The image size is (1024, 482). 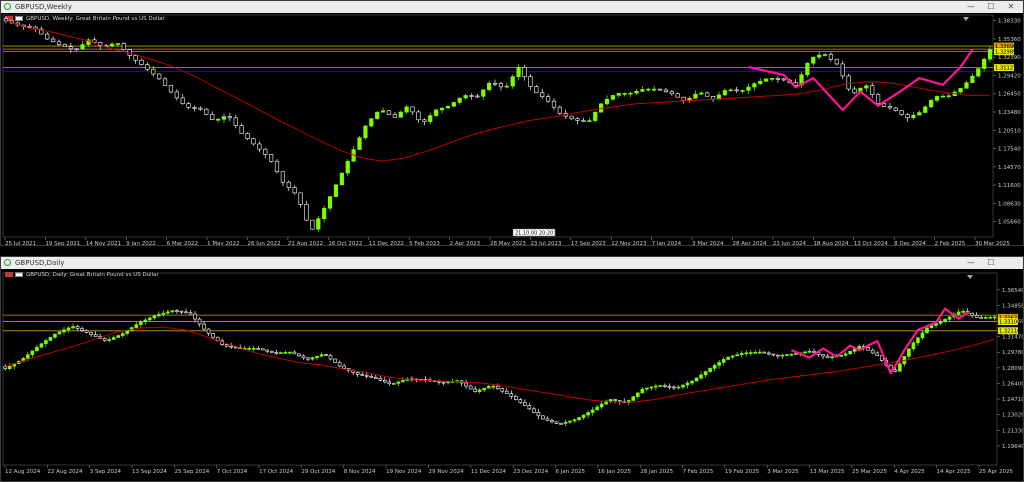 I want to click on y-tick-label: 1.05660, so click(x=1009, y=223).